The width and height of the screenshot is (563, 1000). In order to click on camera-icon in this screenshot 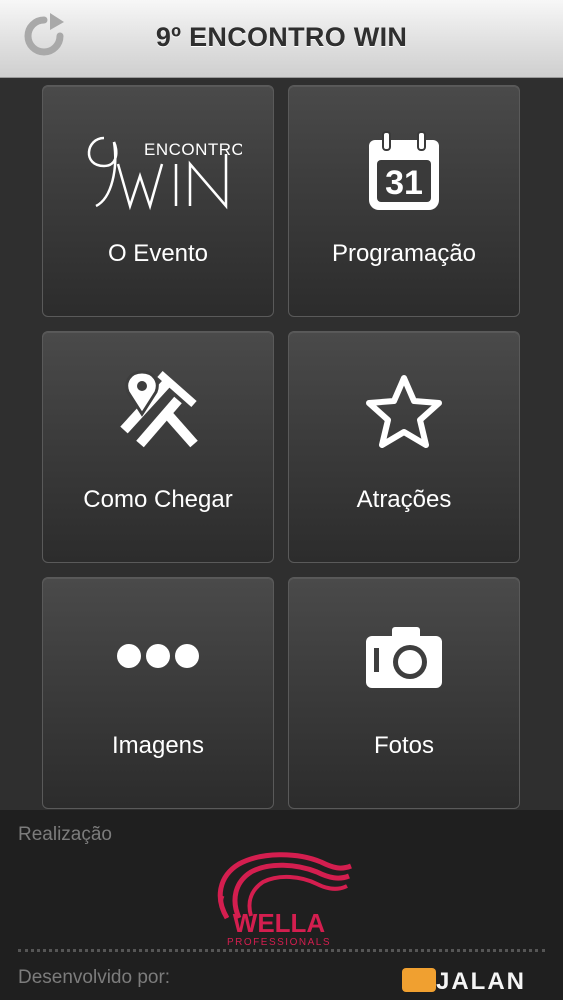, I will do `click(404, 657)`.